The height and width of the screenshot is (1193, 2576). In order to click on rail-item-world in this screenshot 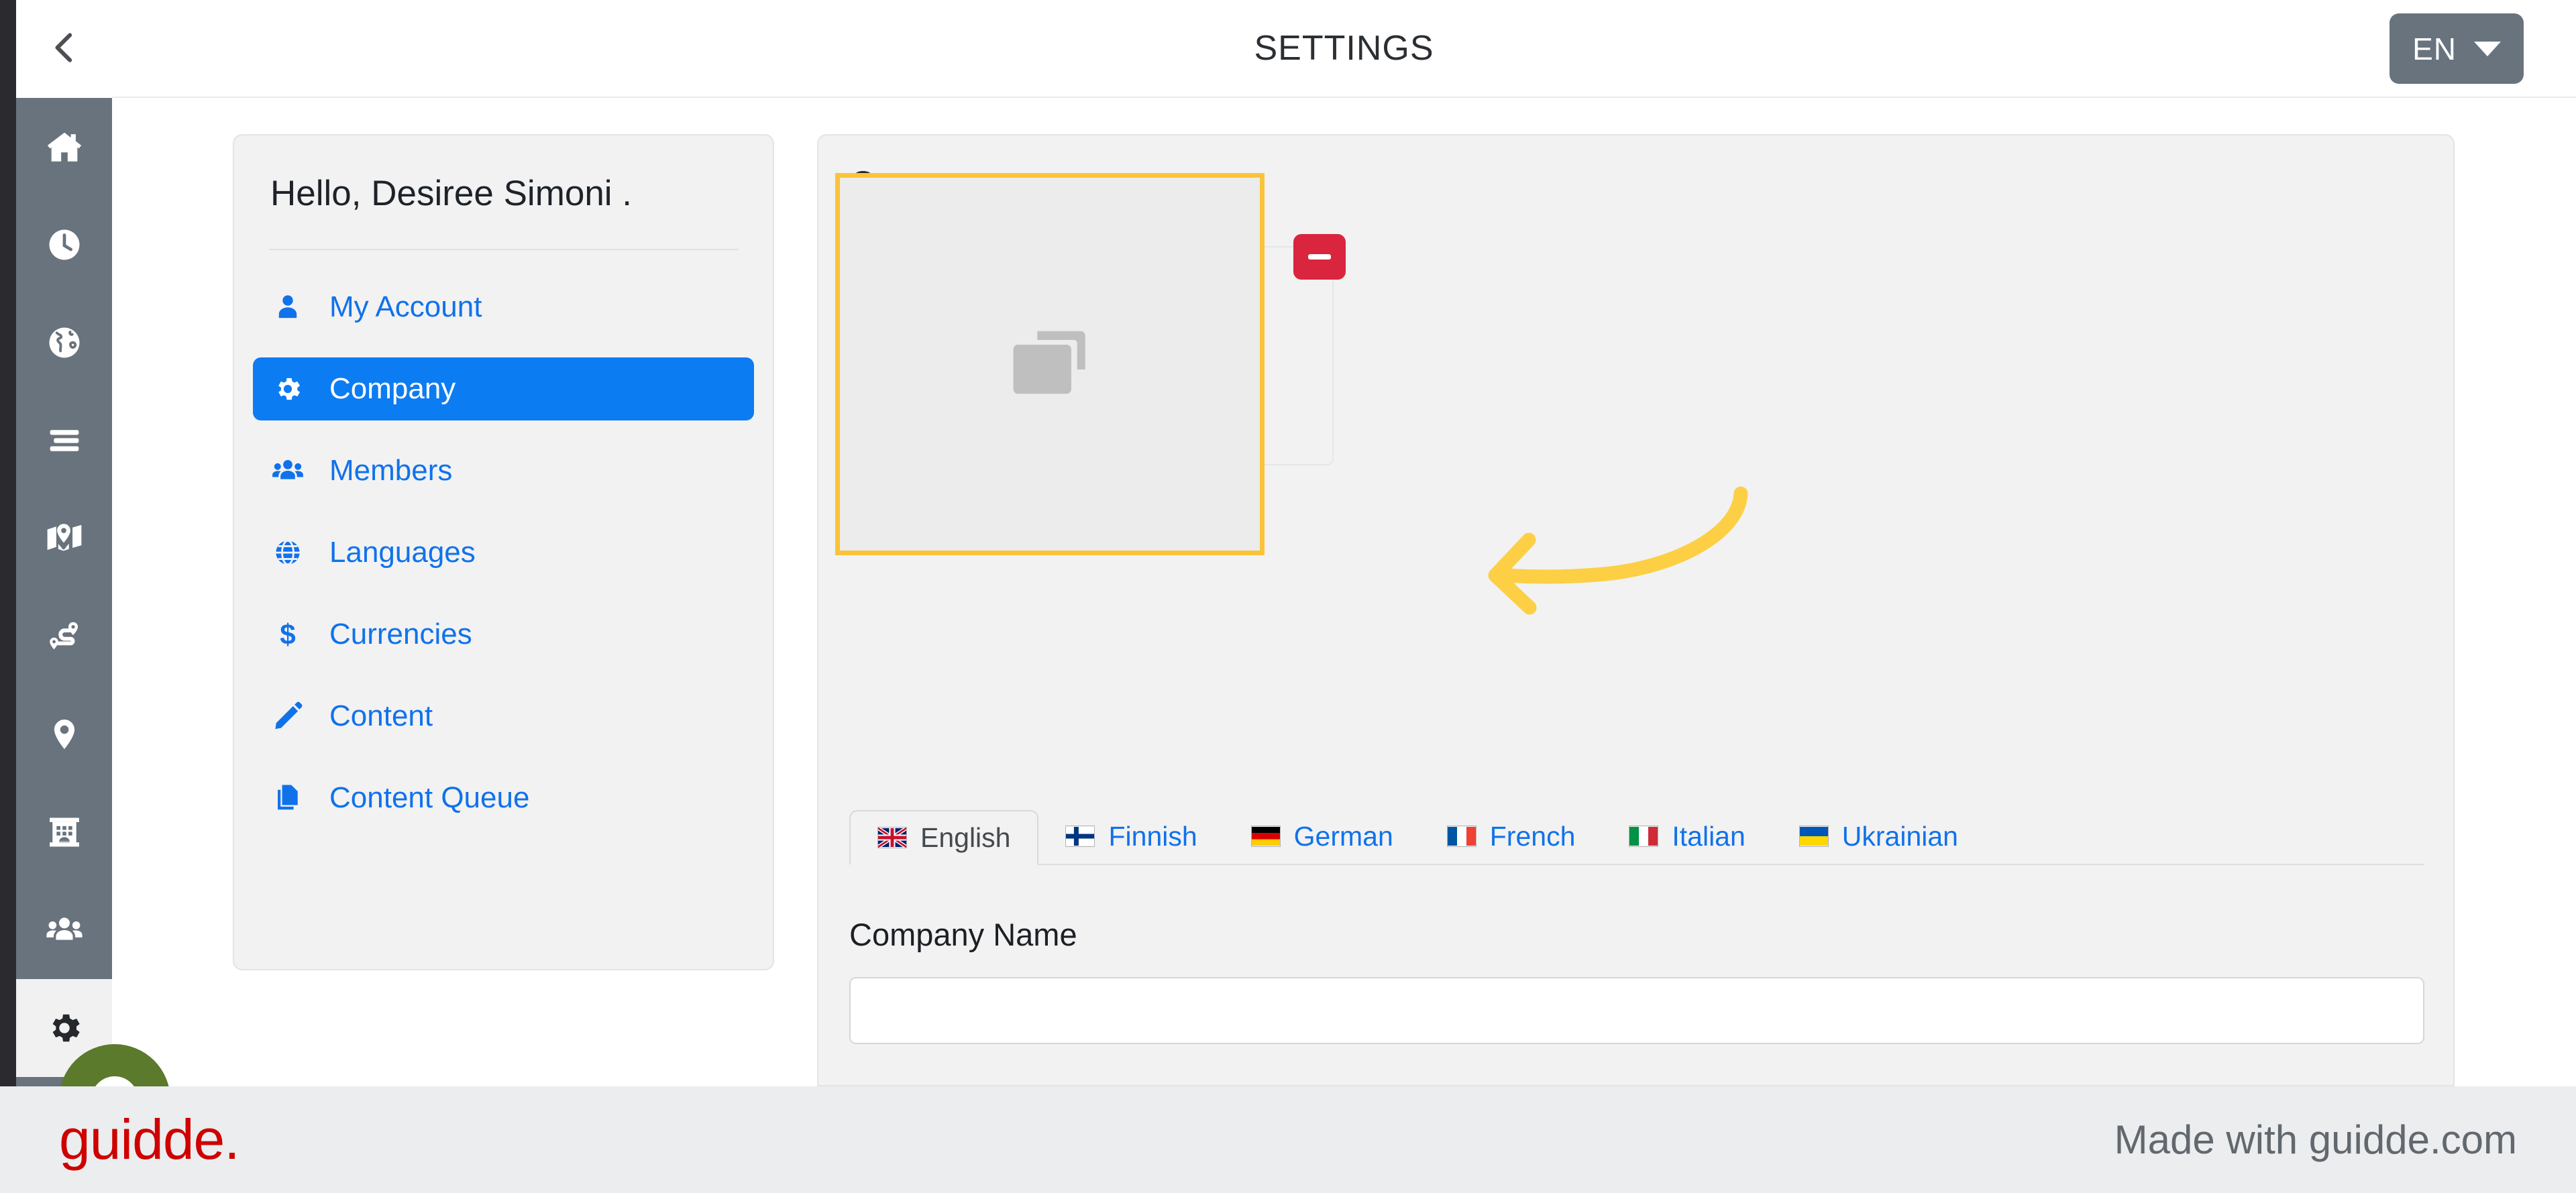, I will do `click(64, 343)`.